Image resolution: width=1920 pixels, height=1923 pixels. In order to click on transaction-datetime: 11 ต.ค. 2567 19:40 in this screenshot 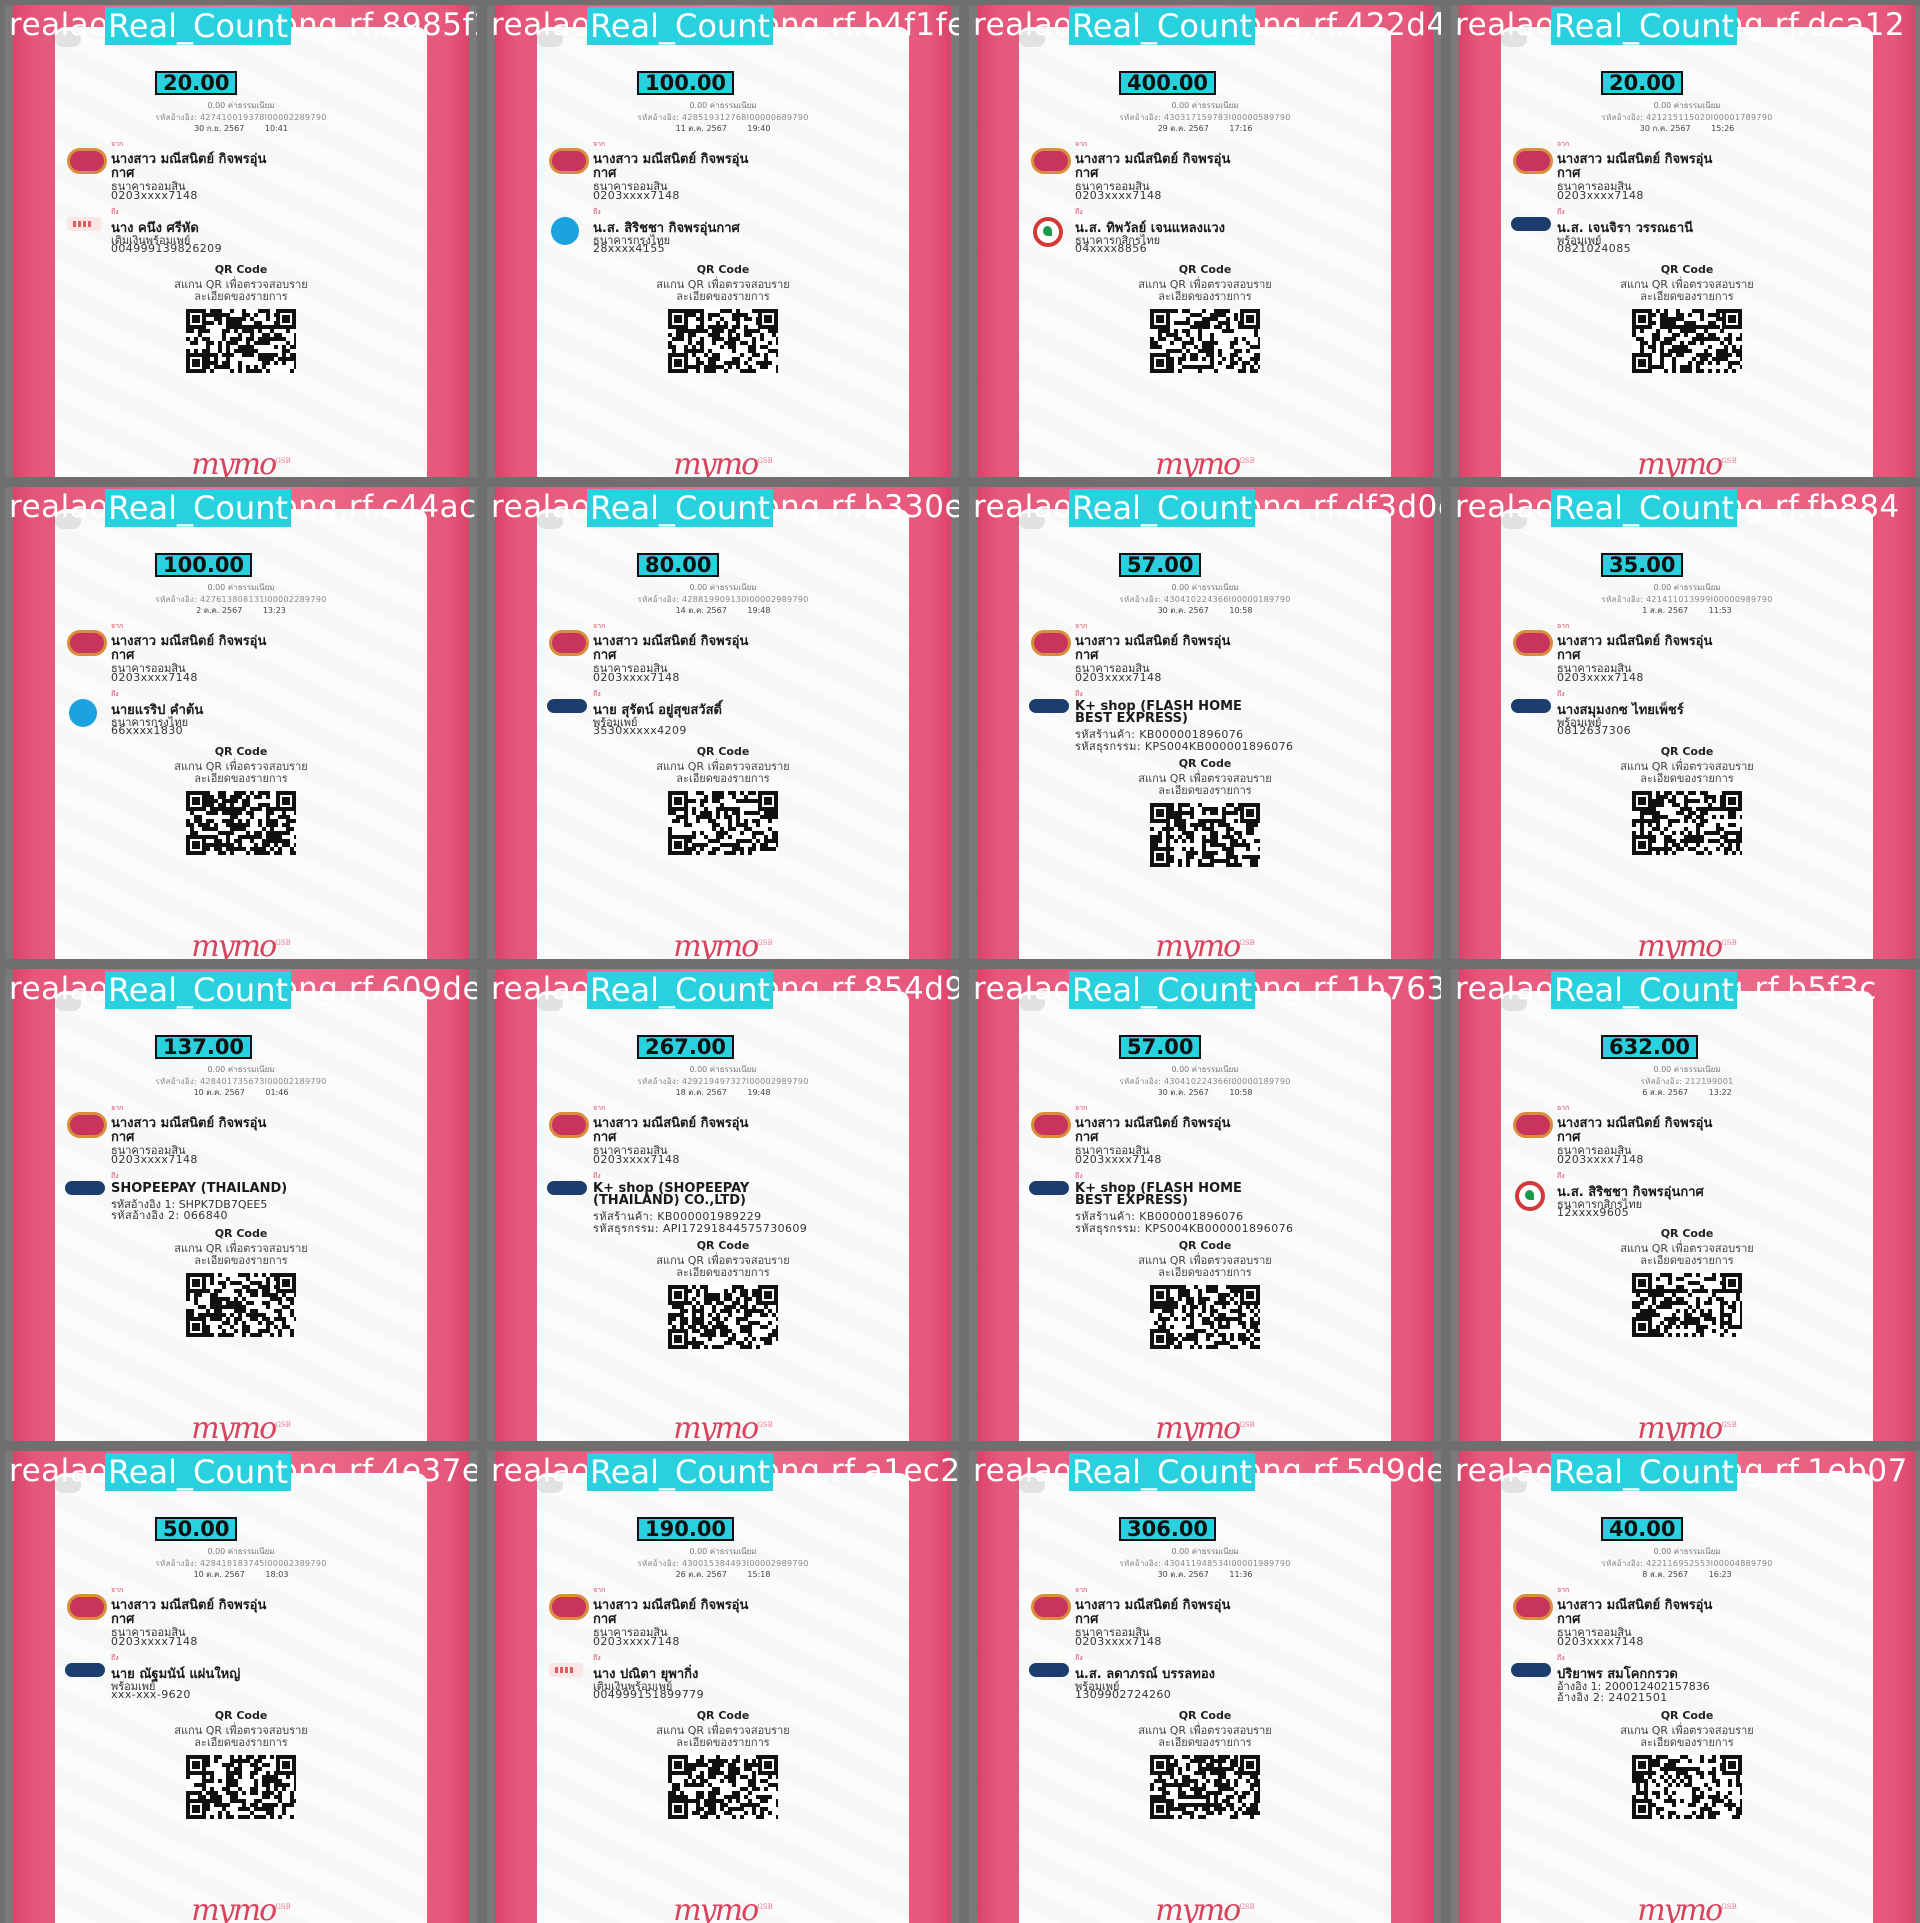, I will do `click(723, 128)`.